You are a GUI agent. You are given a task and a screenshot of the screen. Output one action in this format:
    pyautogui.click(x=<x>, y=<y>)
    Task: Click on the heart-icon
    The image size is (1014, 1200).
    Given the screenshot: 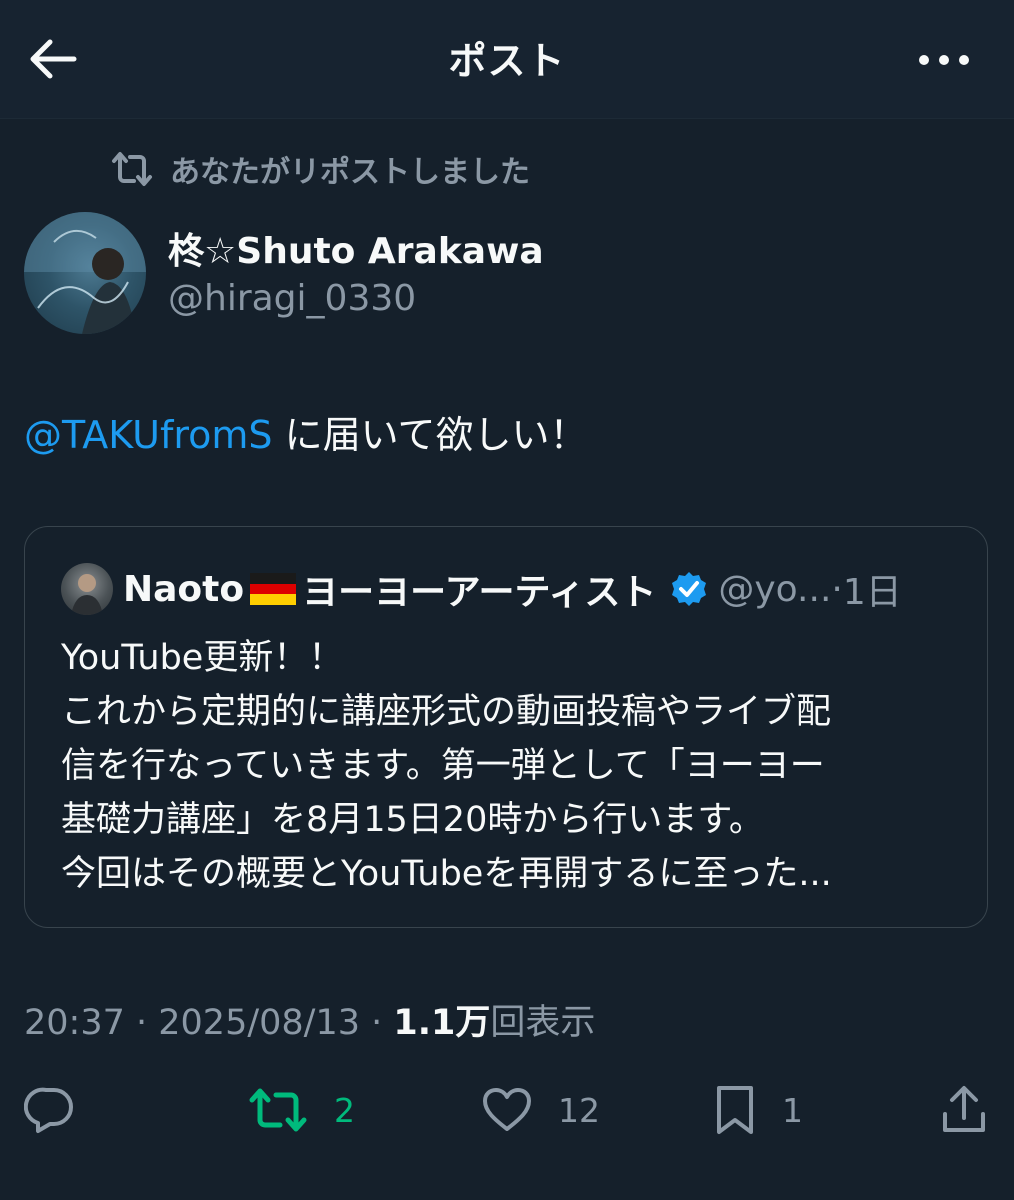 What is the action you would take?
    pyautogui.click(x=507, y=1109)
    